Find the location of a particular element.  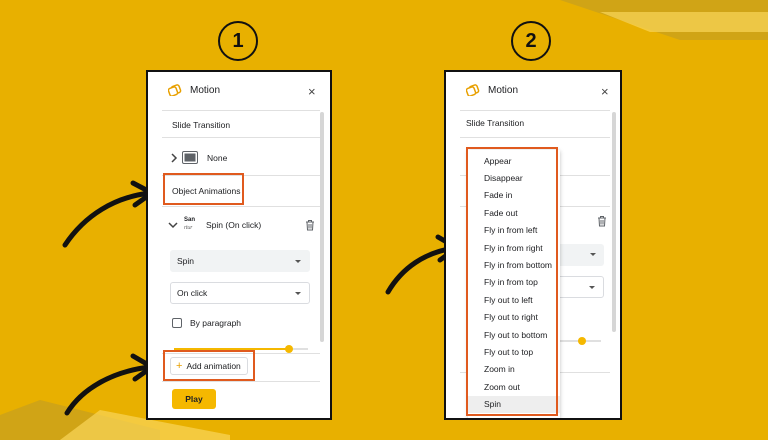

trigger-select-value: On click is located at coordinates (192, 293).